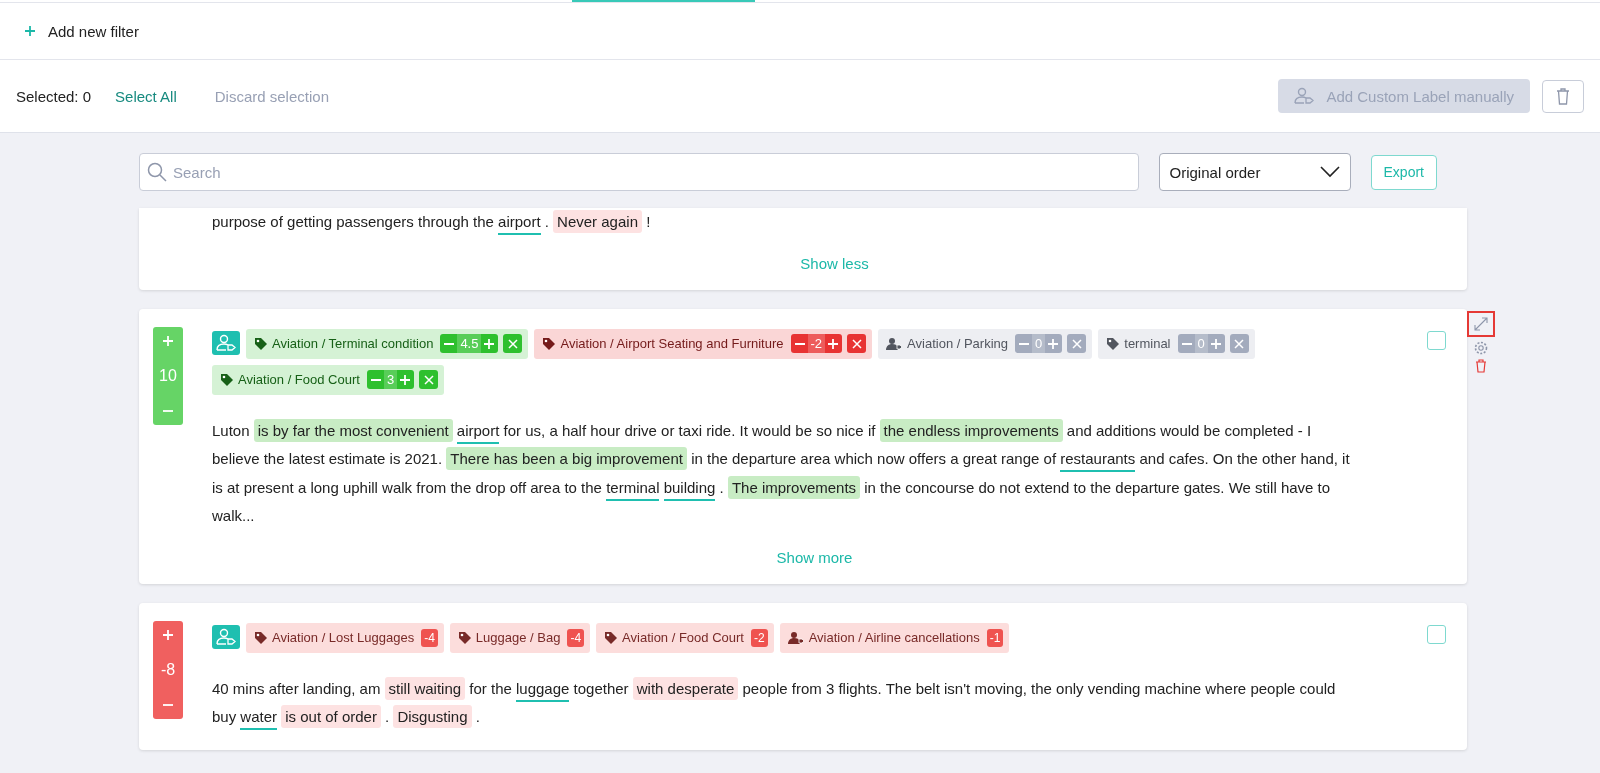 The image size is (1600, 773). Describe the element at coordinates (995, 637) in the screenshot. I see `score-badge: -1` at that location.